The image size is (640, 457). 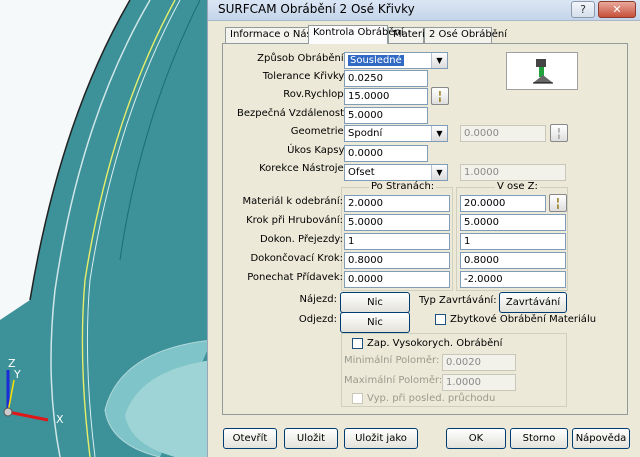 I want to click on help-icon: ?, so click(x=583, y=9).